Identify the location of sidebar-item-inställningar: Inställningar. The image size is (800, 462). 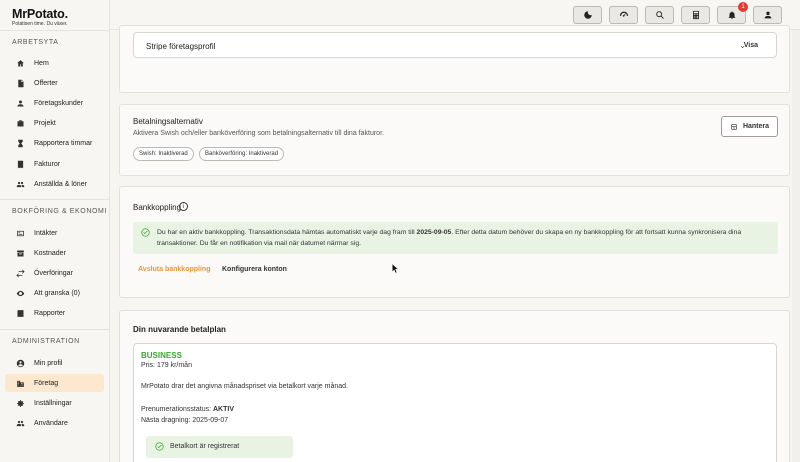
(54, 403).